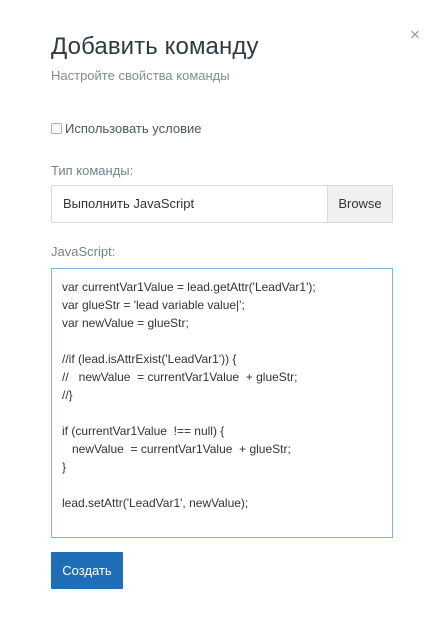 The width and height of the screenshot is (439, 619). I want to click on command-type-group: Выполнить JavaScript Browse, so click(222, 204).